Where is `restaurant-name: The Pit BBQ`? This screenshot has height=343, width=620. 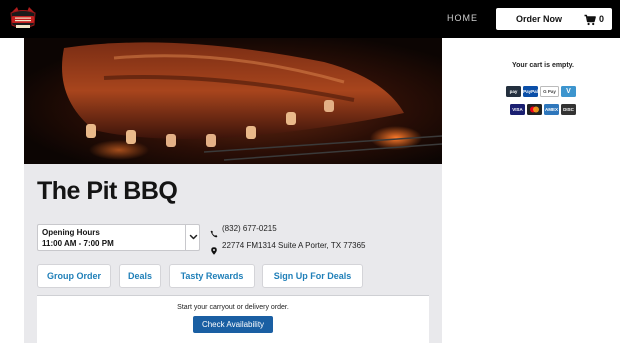
restaurant-name: The Pit BBQ is located at coordinates (107, 191).